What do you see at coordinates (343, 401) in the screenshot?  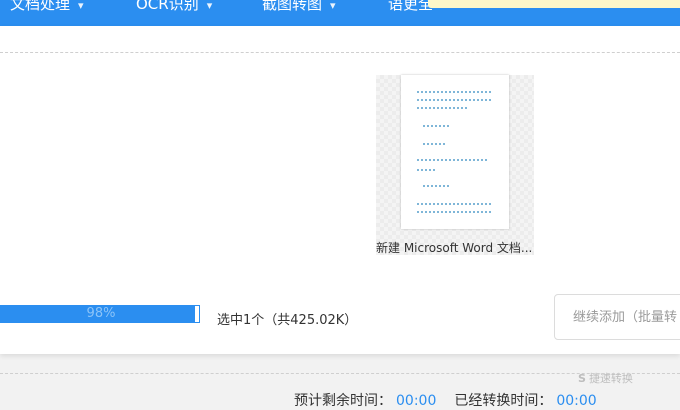 I see `remaining-time-label: 预计剩余时间：` at bounding box center [343, 401].